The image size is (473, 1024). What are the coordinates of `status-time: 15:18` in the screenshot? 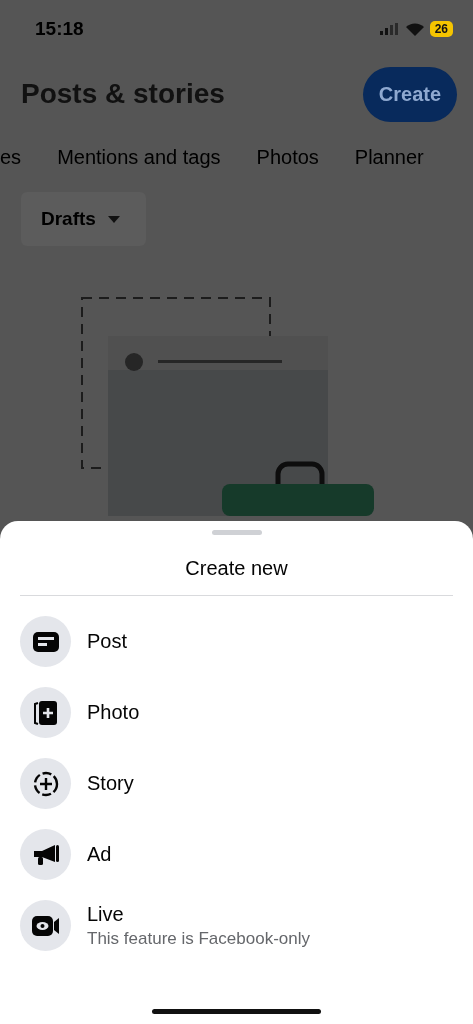 It's located at (59, 29).